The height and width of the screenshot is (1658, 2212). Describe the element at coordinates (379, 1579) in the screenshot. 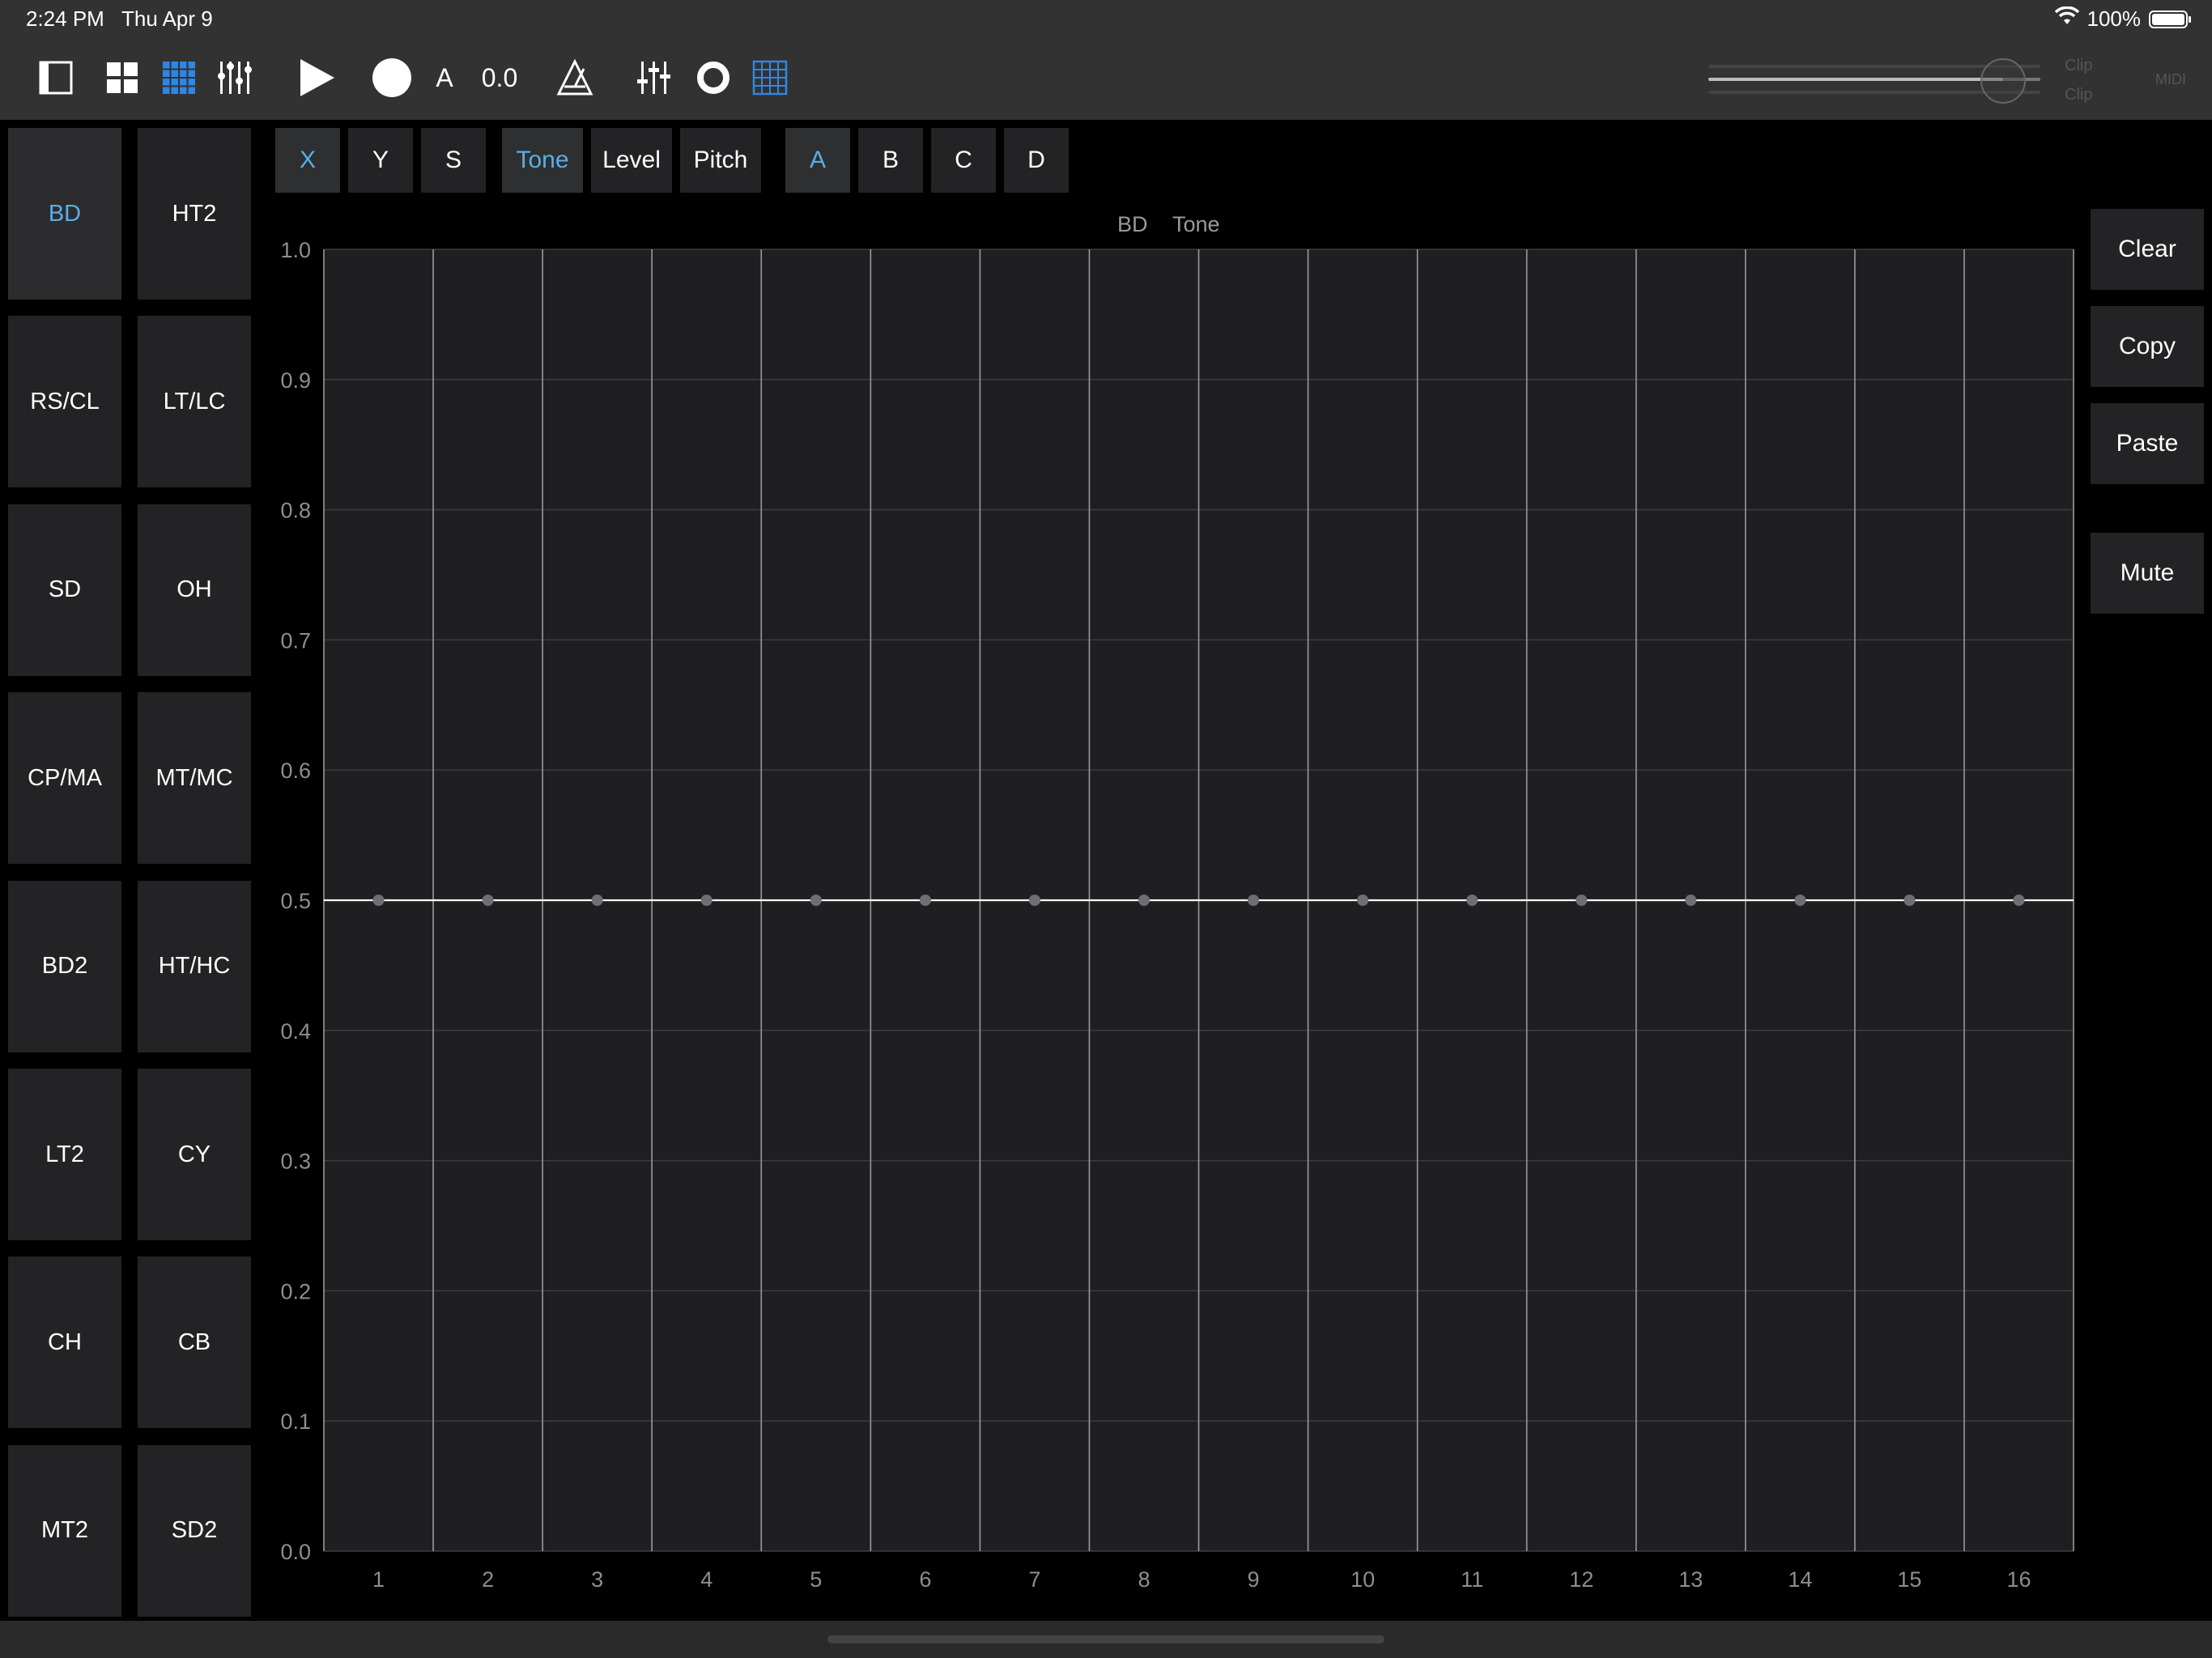

I see `x-tick-label: 1` at that location.